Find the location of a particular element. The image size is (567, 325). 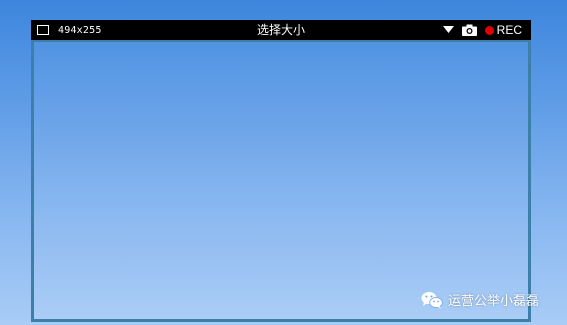

record-button: REC is located at coordinates (503, 30).